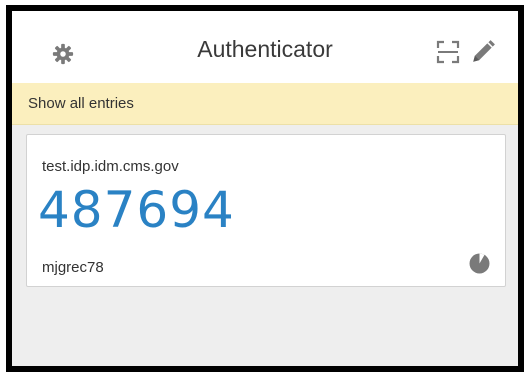  Describe the element at coordinates (448, 52) in the screenshot. I see `scan-qr-icon` at that location.